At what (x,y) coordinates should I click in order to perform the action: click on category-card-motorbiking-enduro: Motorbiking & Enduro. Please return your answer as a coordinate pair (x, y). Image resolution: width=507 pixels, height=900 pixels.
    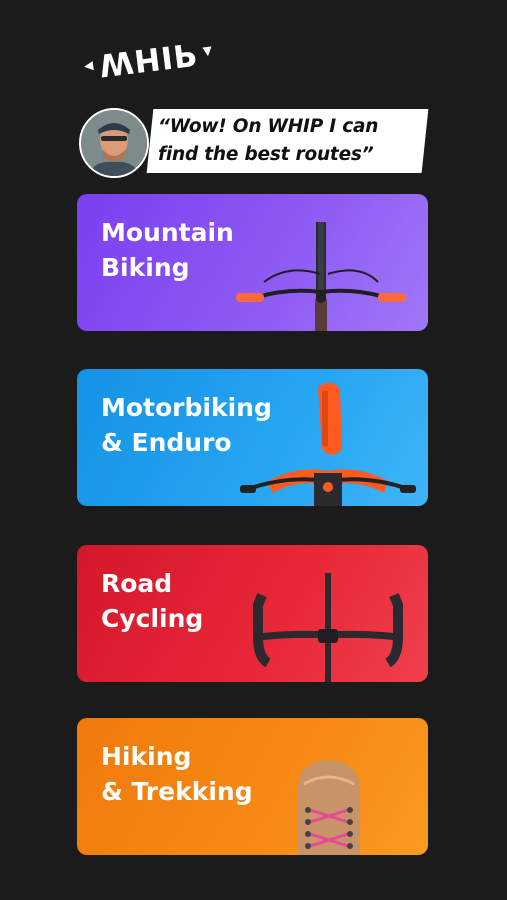
    Looking at the image, I should click on (252, 437).